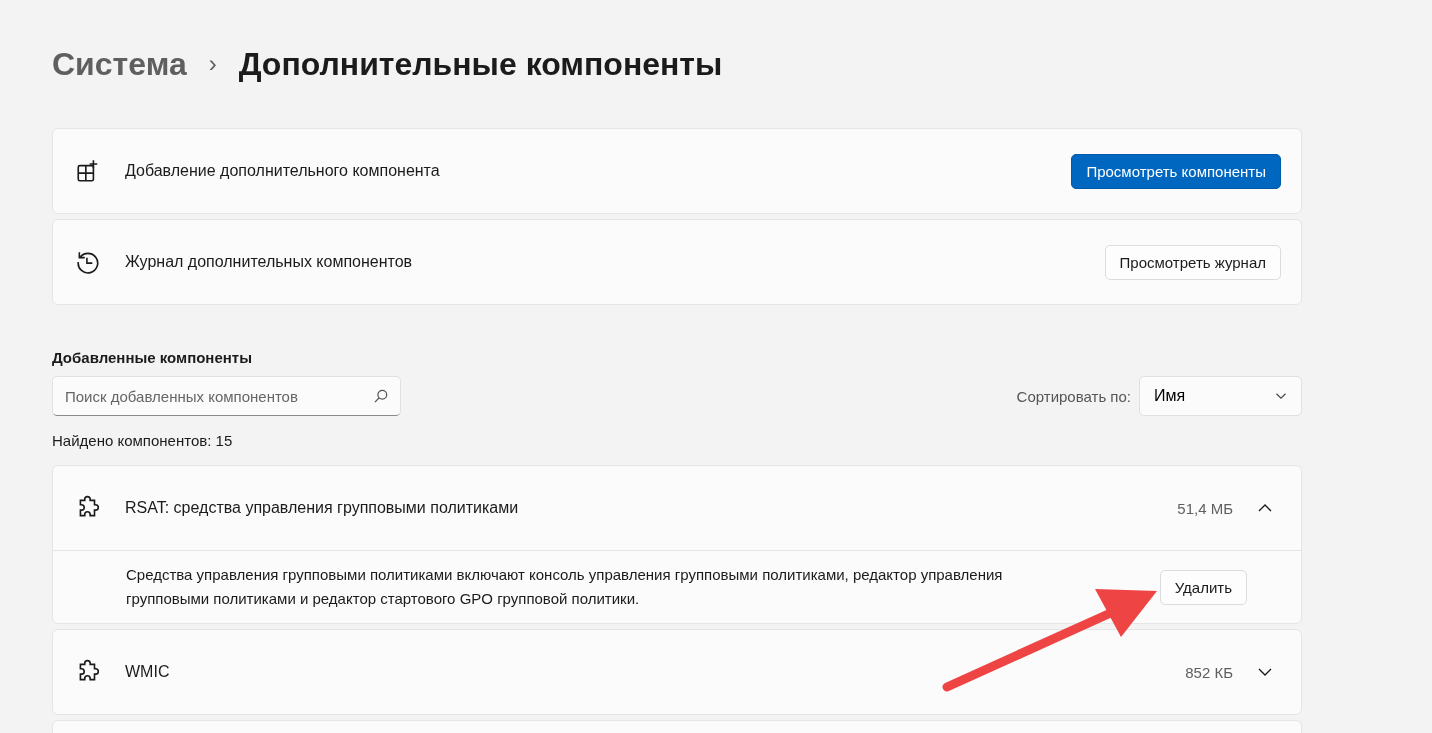 This screenshot has width=1432, height=733. I want to click on view-button: Просмотреть журнал, so click(1192, 262).